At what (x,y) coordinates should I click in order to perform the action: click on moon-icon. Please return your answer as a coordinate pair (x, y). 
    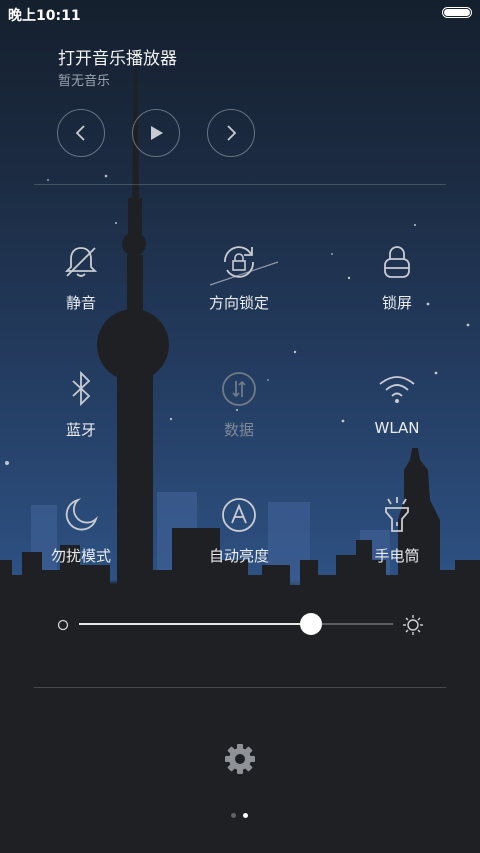
    Looking at the image, I should click on (81, 514).